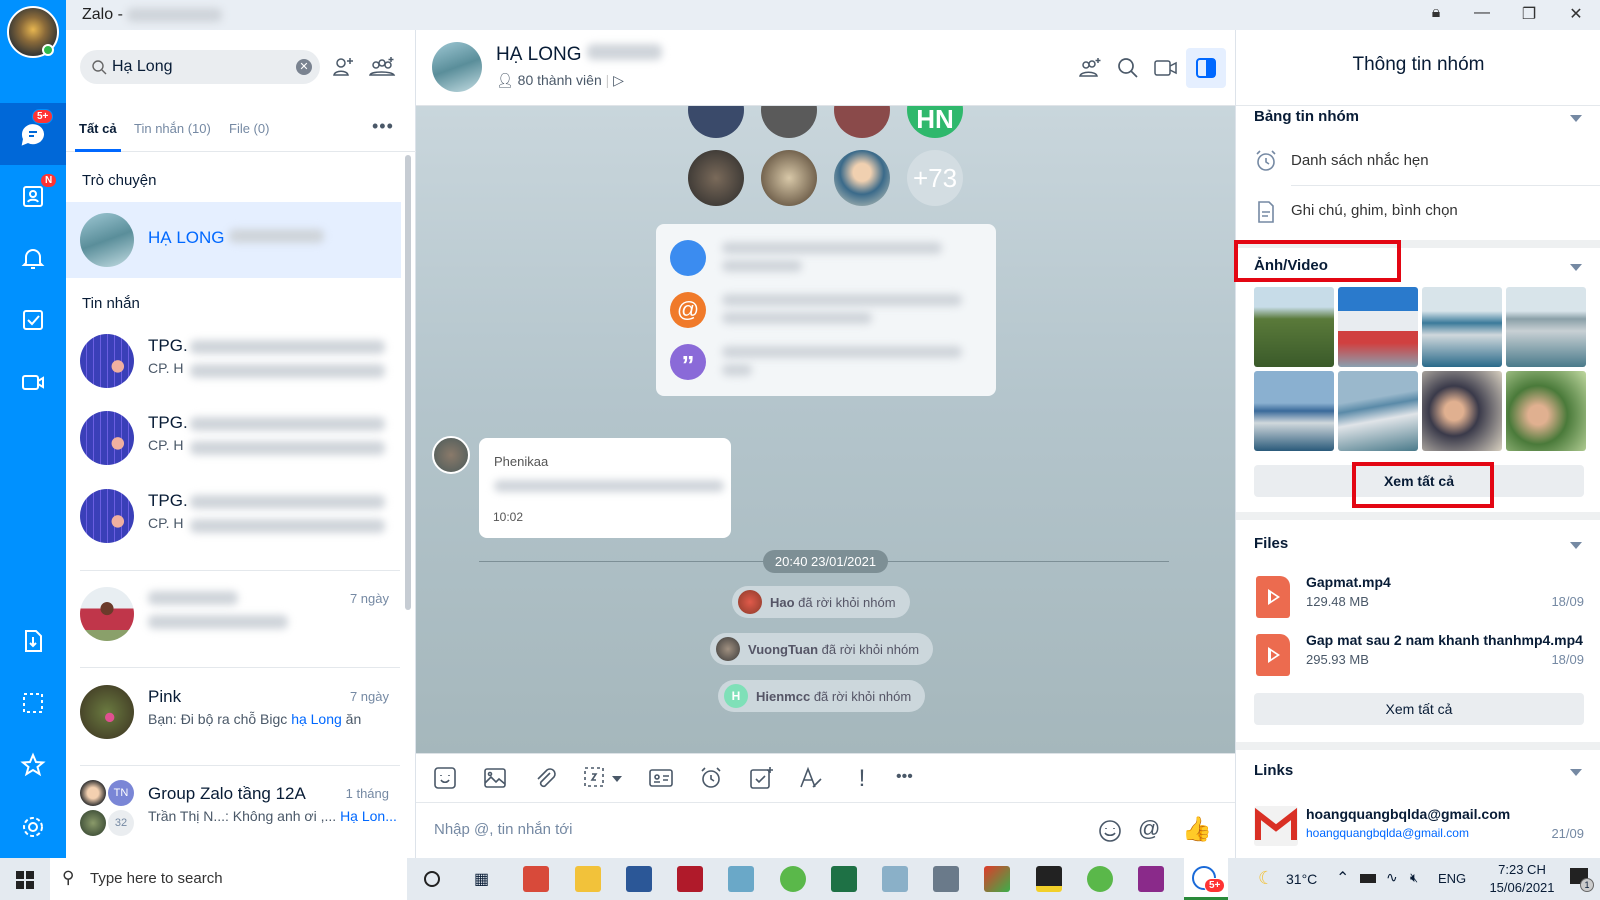  I want to click on word-icon, so click(639, 879).